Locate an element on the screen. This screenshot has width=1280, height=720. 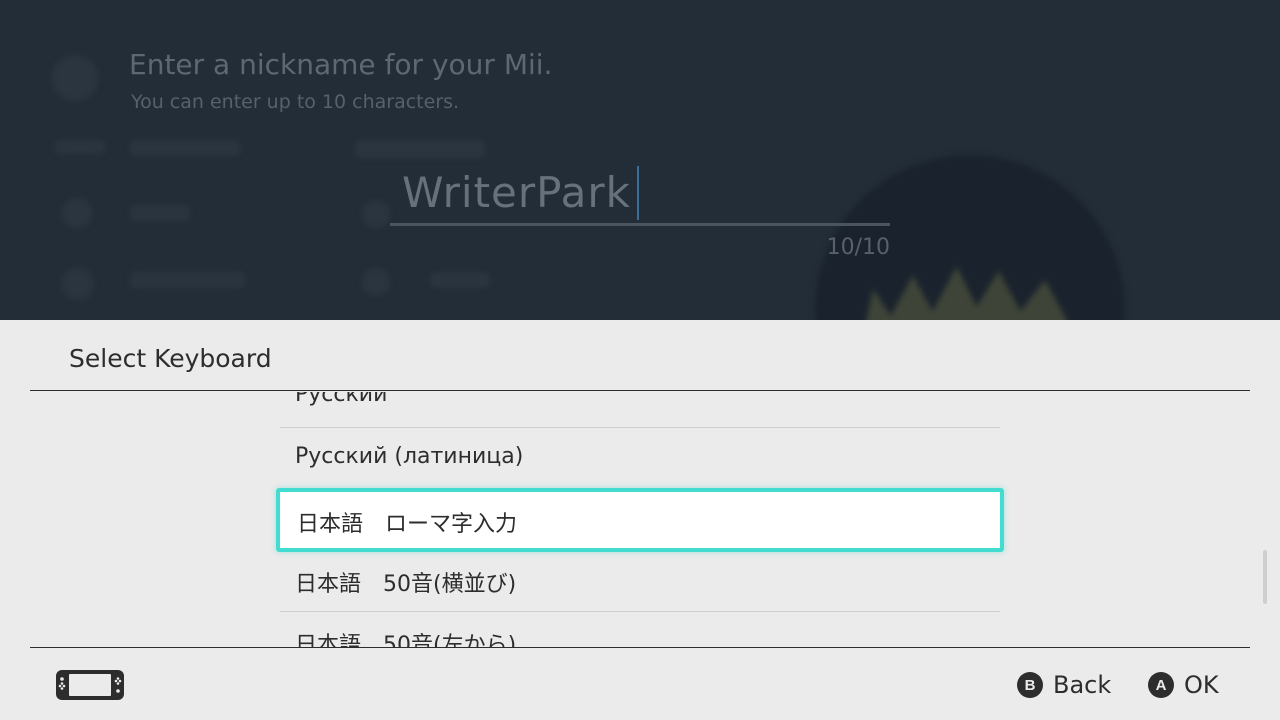
b-button-icon: B is located at coordinates (1030, 685).